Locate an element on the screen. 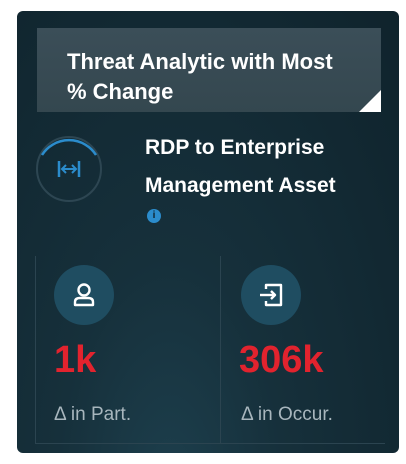 The image size is (406, 464). user-icon is located at coordinates (84, 295).